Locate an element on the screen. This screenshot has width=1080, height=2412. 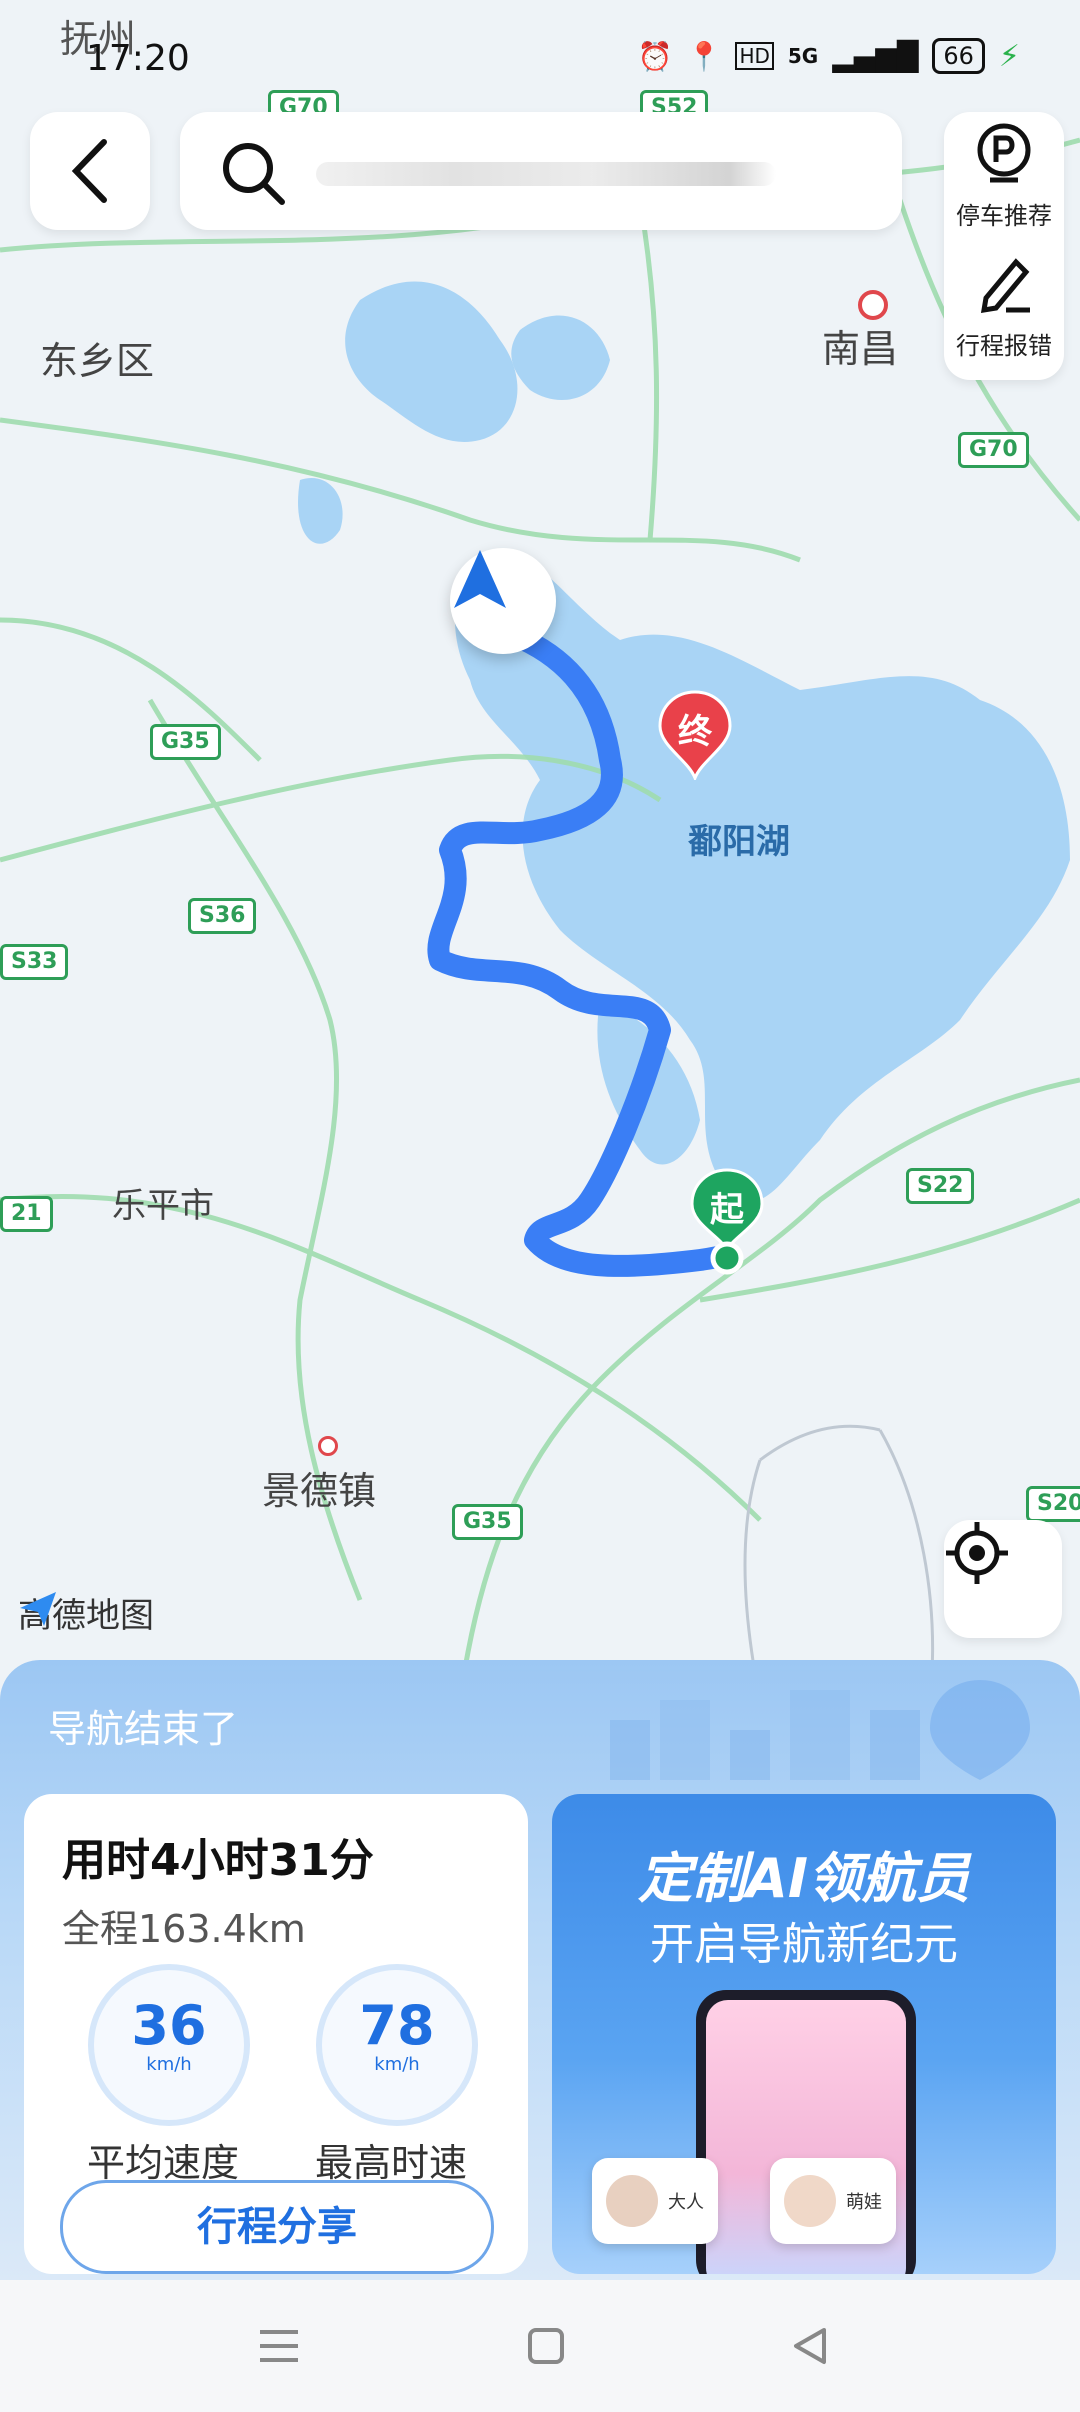
parking-recommend-button: 停车推荐 is located at coordinates (1004, 176).